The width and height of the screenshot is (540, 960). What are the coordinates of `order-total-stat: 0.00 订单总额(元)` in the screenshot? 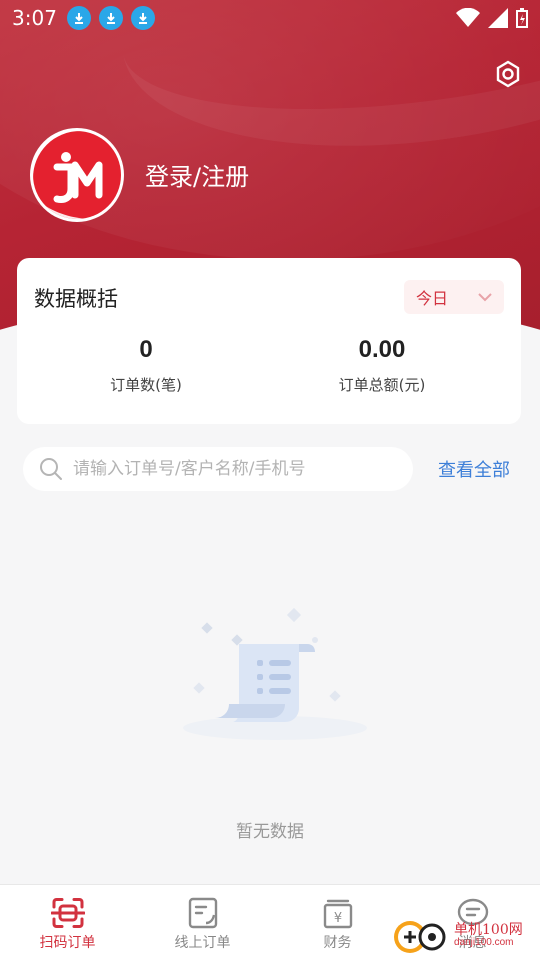 It's located at (382, 365).